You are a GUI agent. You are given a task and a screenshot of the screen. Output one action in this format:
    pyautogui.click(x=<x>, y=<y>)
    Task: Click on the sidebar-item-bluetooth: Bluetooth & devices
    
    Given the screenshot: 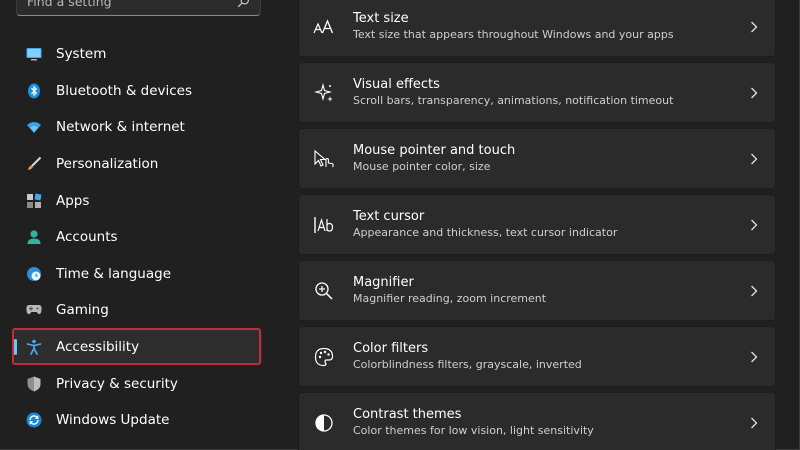 What is the action you would take?
    pyautogui.click(x=138, y=91)
    